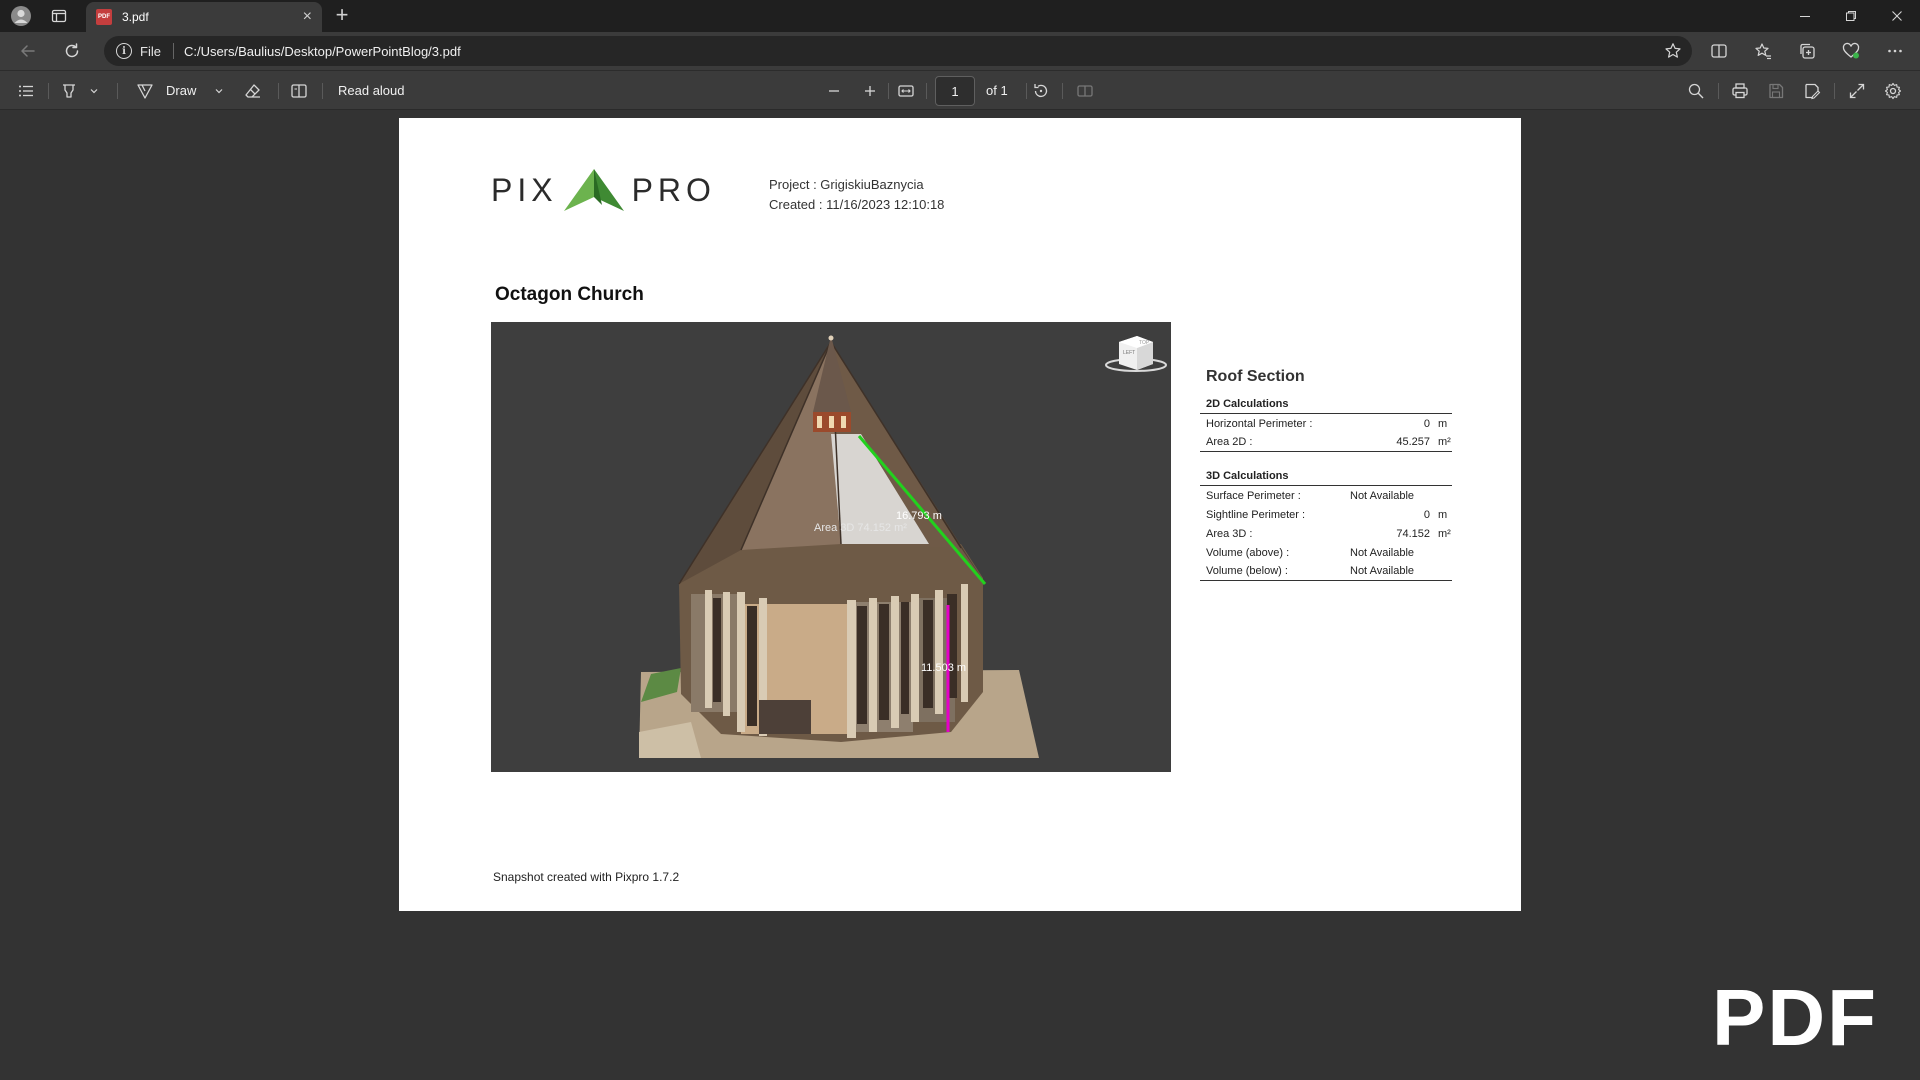 The height and width of the screenshot is (1080, 1920). I want to click on tab-actions-icon, so click(59, 16).